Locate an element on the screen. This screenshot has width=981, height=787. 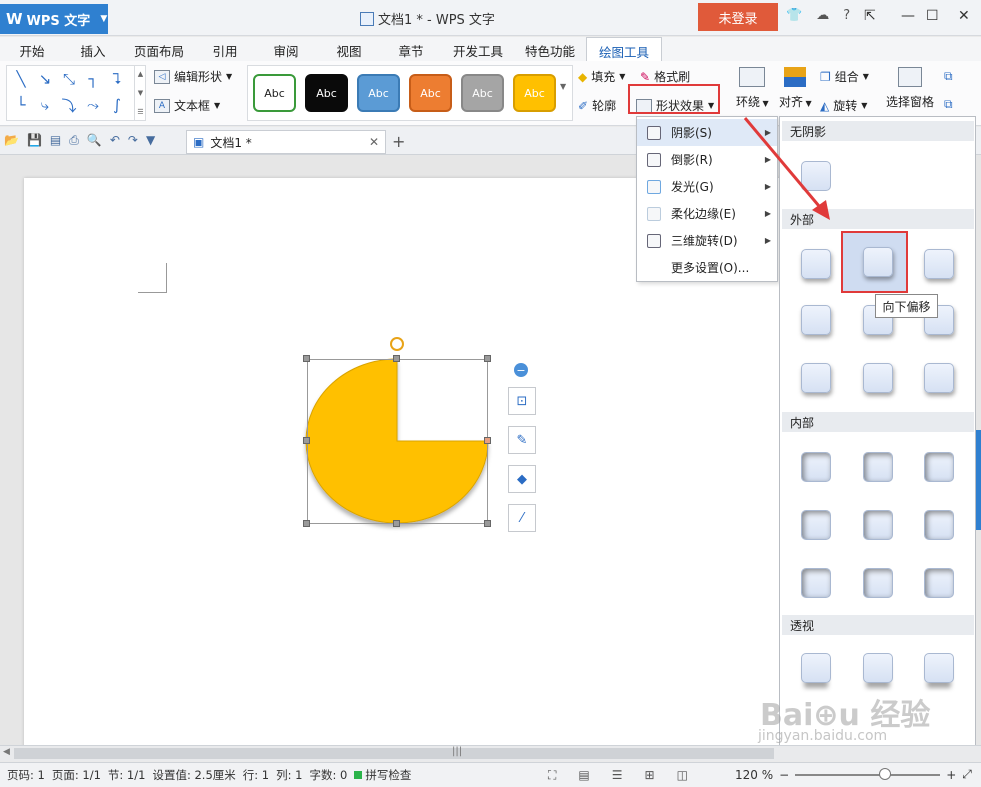
menu-item-label: 柔化边缘(E) is located at coordinates (703, 214).